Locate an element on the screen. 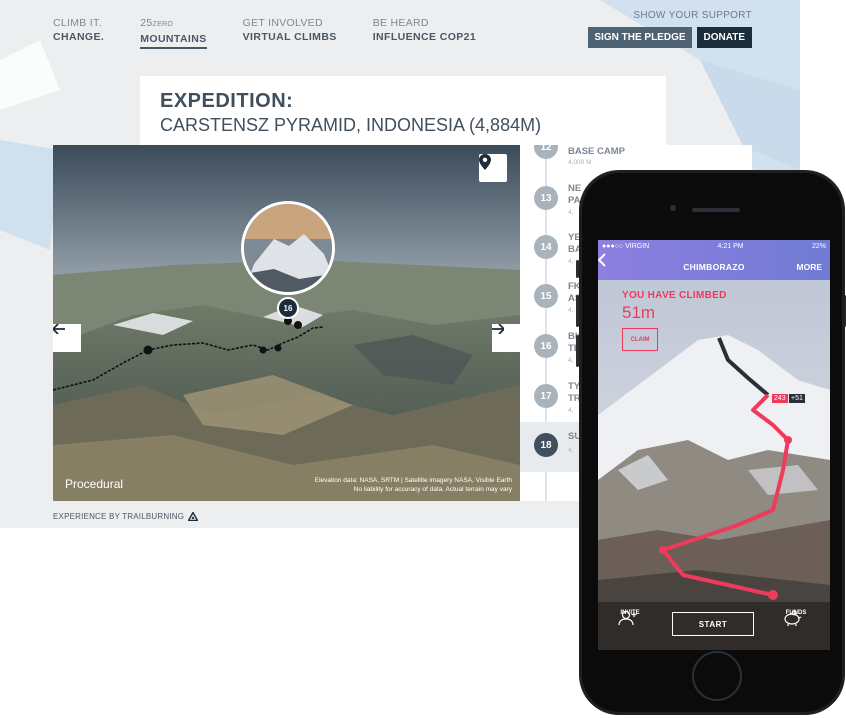 This screenshot has width=846, height=718. nav-item-get-involved: GET INVOLVED VIRTUAL CLIMBS is located at coordinates (290, 32).